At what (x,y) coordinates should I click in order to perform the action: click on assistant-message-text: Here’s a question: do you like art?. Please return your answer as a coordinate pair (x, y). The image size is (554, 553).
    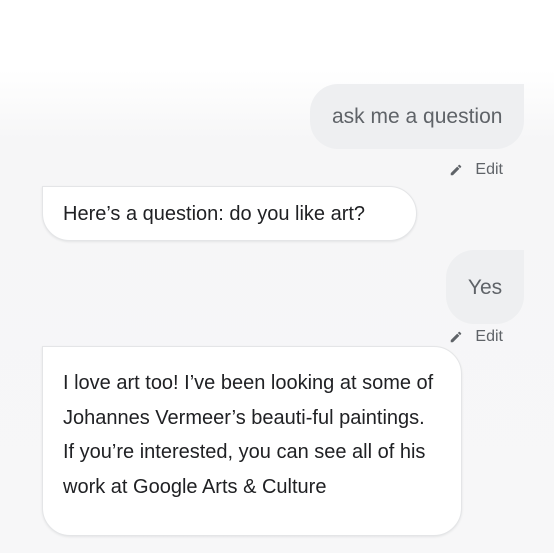
    Looking at the image, I should click on (214, 214).